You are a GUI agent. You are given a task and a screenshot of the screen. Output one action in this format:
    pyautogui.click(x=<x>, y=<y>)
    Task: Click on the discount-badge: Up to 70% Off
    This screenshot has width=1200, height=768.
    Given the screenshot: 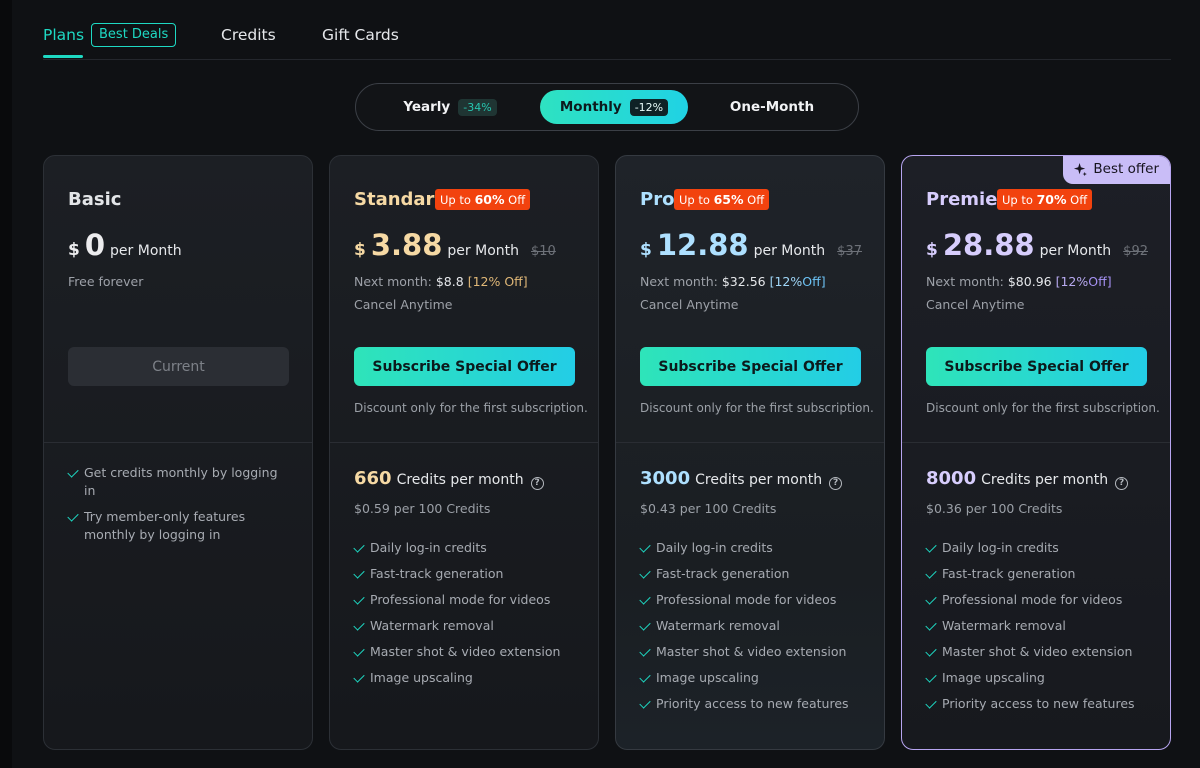 What is the action you would take?
    pyautogui.click(x=1045, y=199)
    